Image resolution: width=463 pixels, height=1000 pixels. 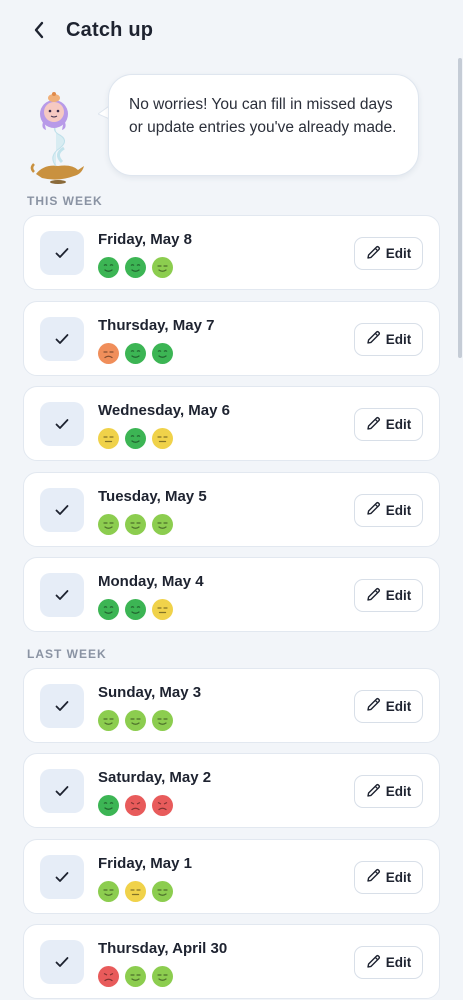 I want to click on chevron-left-icon, so click(x=39, y=30).